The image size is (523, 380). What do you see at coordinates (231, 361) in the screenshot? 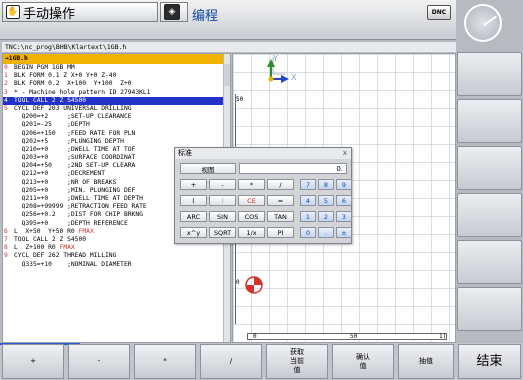
I see `softkey-divide: /` at bounding box center [231, 361].